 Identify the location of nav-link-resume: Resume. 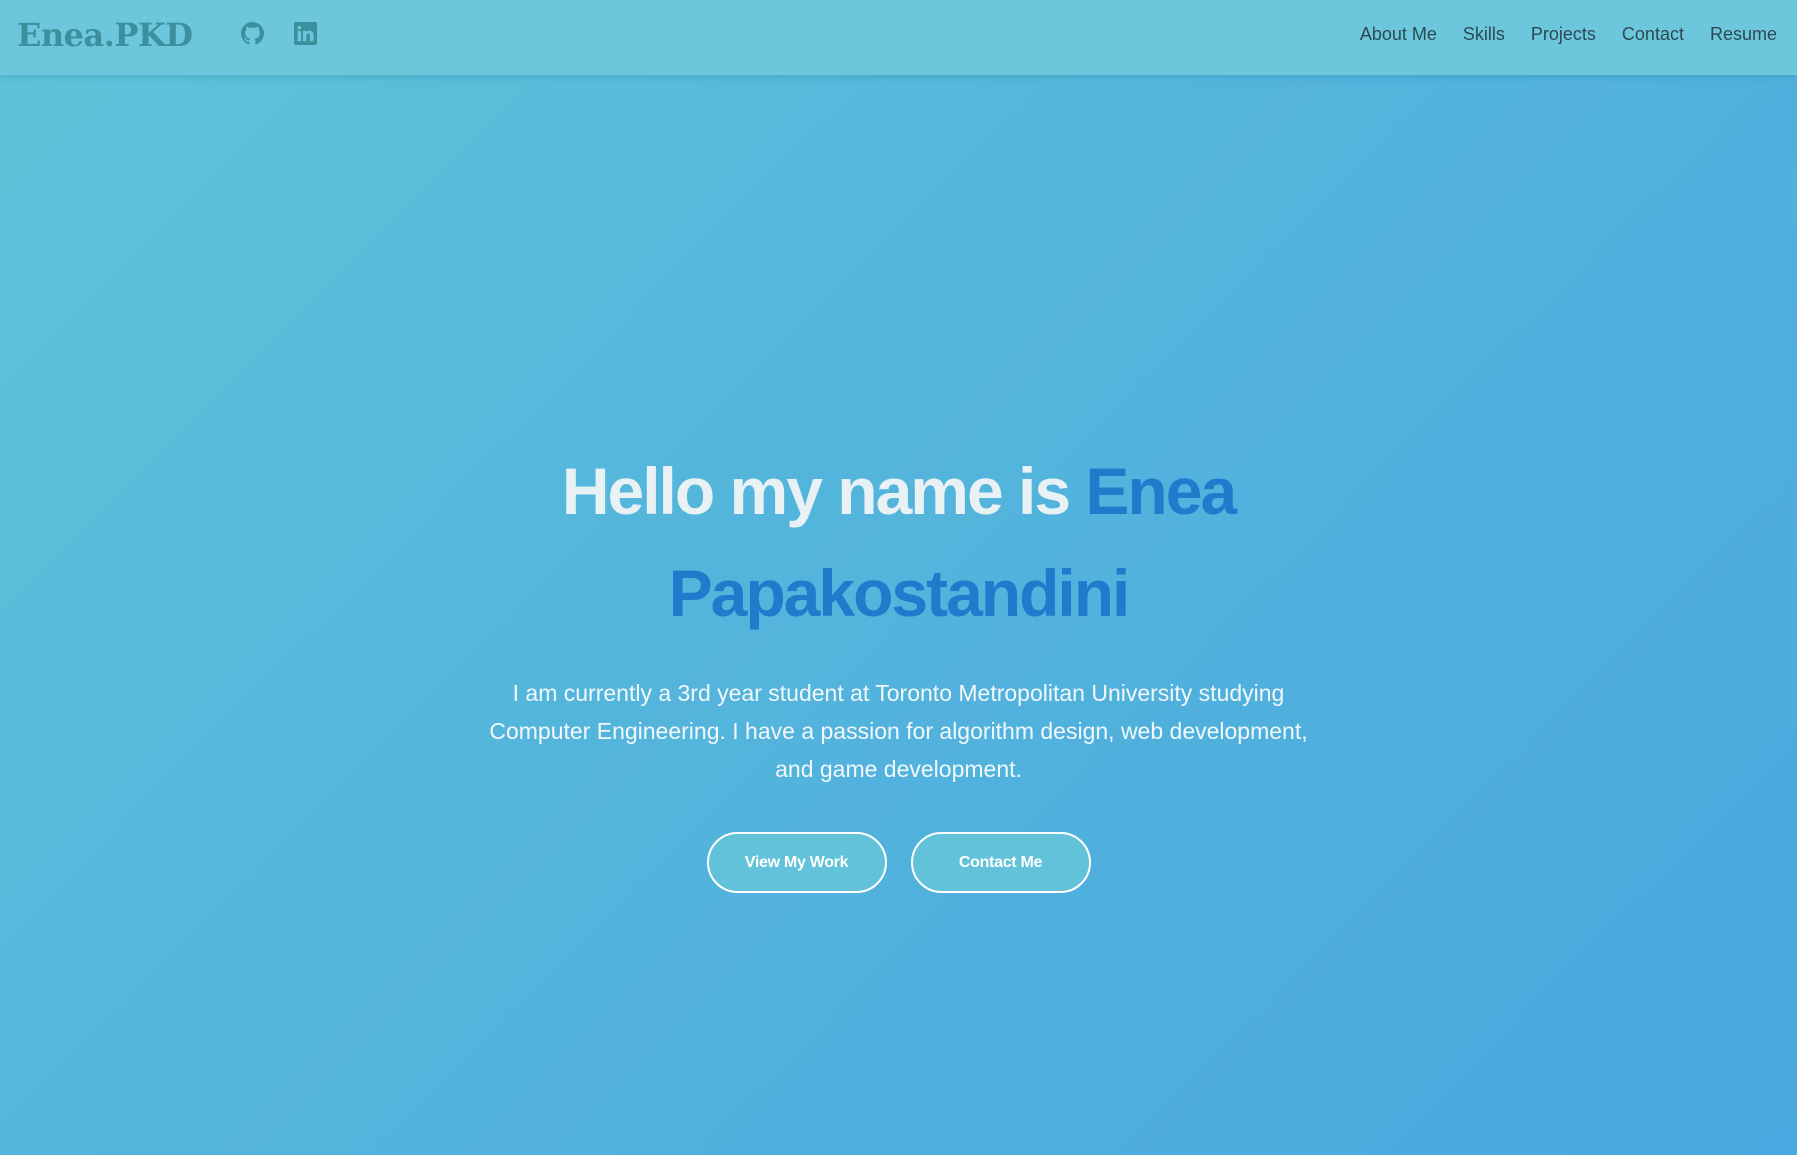
(1743, 34).